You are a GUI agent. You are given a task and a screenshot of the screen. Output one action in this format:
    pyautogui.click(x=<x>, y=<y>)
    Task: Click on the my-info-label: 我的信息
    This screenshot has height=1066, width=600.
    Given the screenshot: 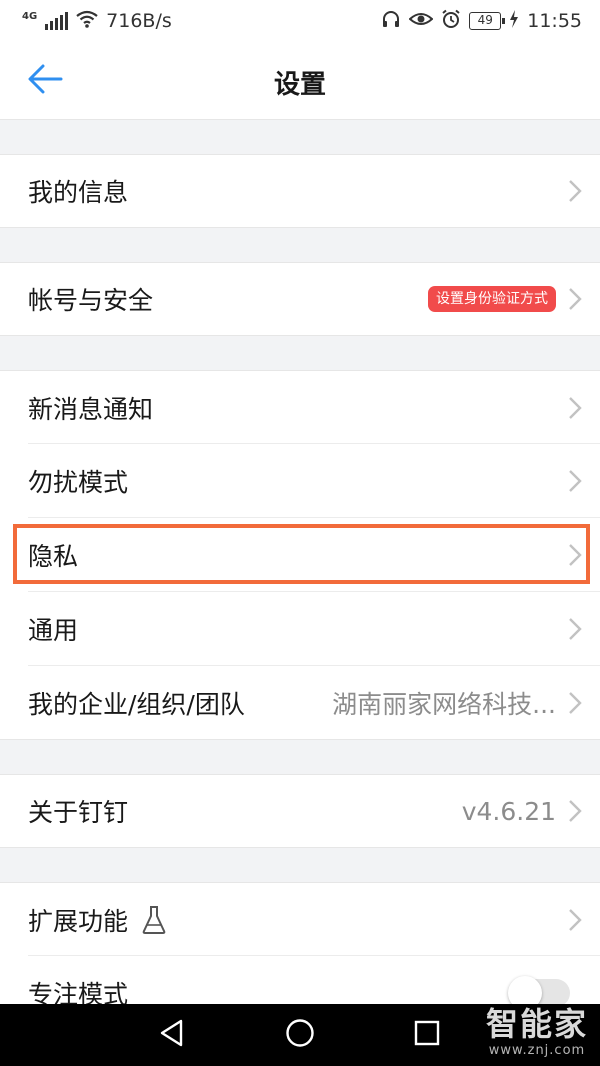 What is the action you would take?
    pyautogui.click(x=78, y=192)
    